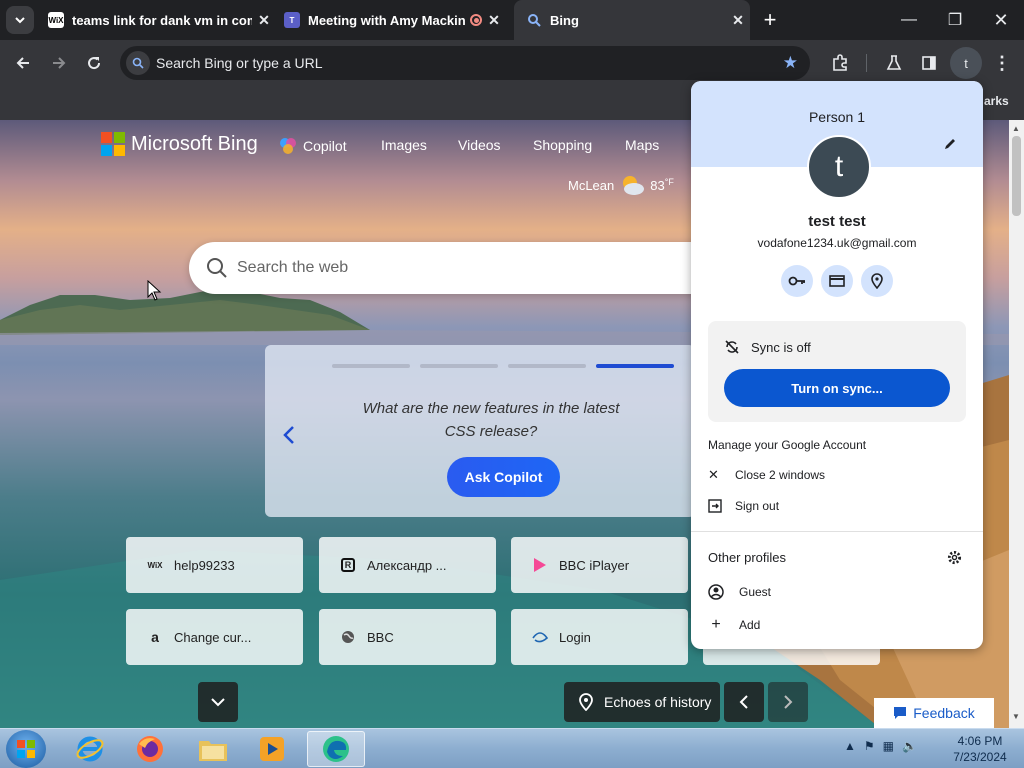 Image resolution: width=1024 pixels, height=768 pixels. What do you see at coordinates (869, 746) in the screenshot?
I see `action-center-flag-icon: ⚑` at bounding box center [869, 746].